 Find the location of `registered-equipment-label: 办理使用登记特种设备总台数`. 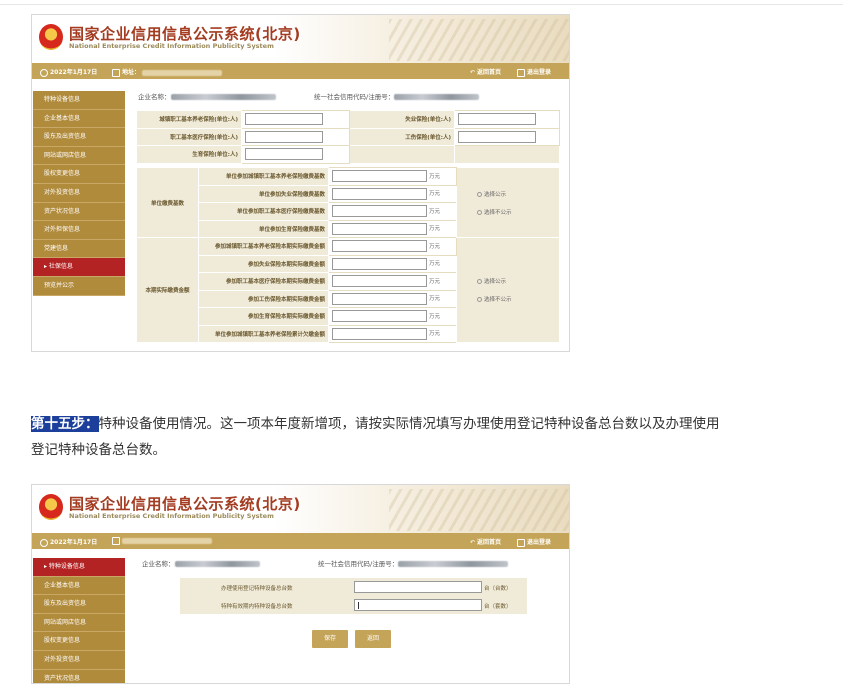

registered-equipment-label: 办理使用登记特种设备总台数 is located at coordinates (257, 589).